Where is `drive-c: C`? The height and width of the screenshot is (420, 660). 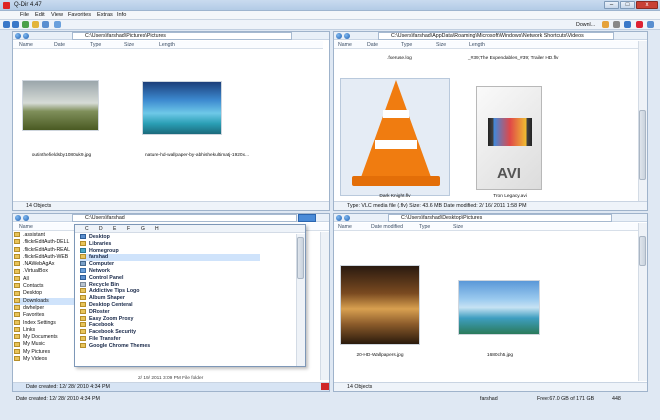
drive-c: C is located at coordinates (87, 229).